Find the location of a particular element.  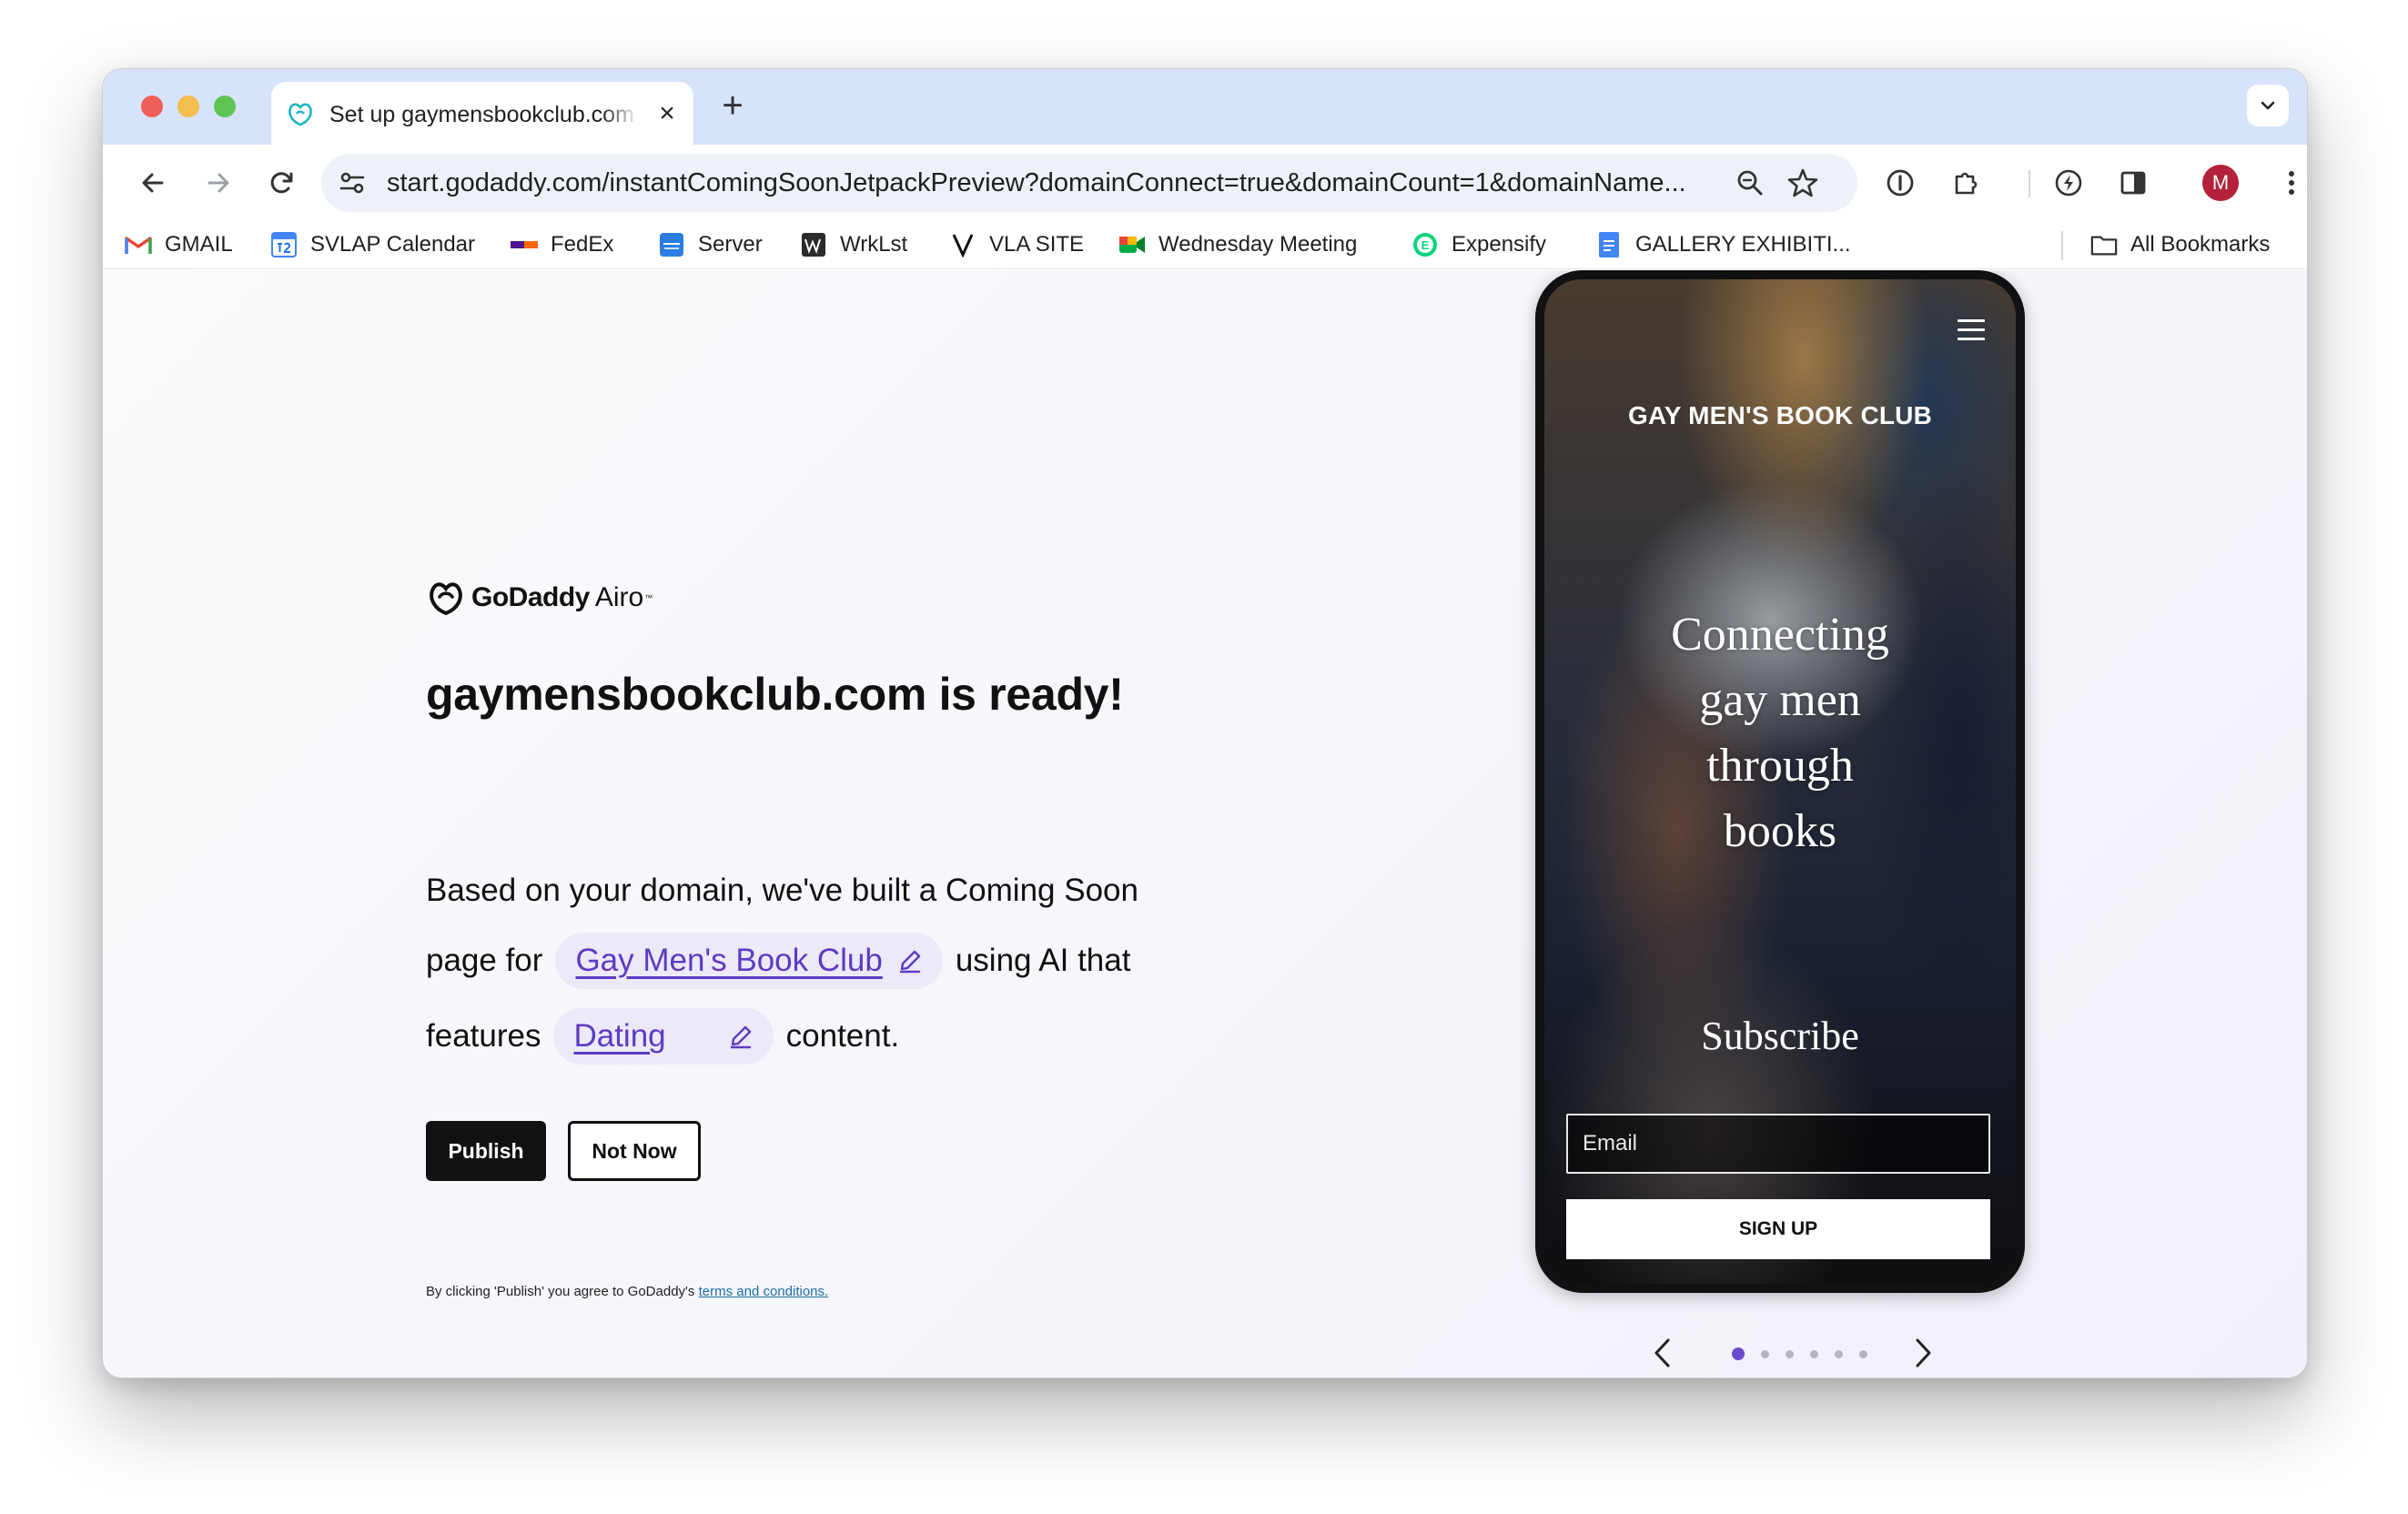

tab-active: Set up gaymensbookclub.com × is located at coordinates (482, 113).